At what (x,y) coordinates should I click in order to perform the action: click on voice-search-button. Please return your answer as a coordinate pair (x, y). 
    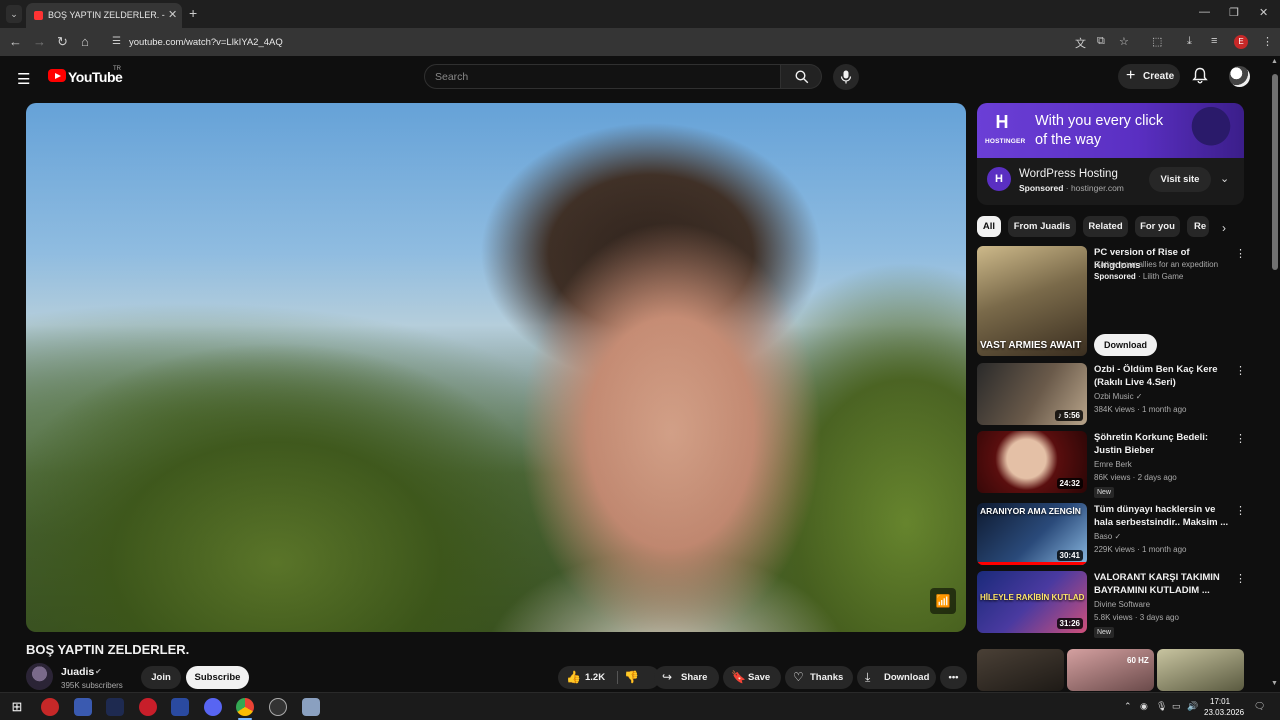
    Looking at the image, I should click on (846, 77).